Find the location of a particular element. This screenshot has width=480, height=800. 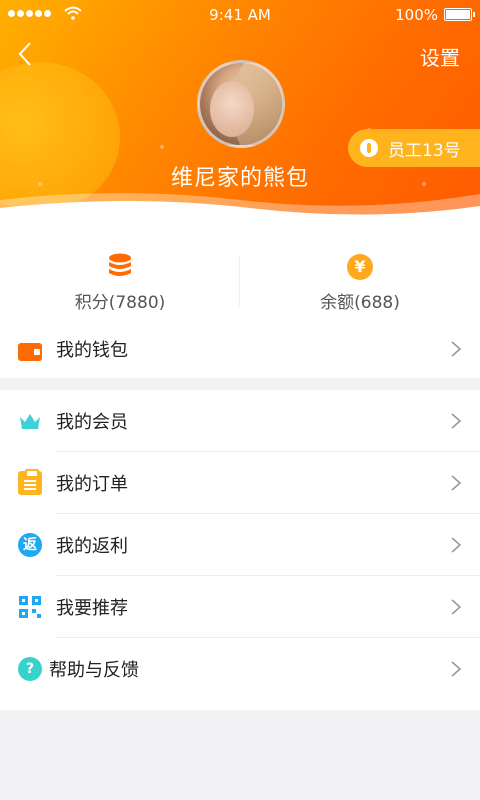

qrcode-icon is located at coordinates (30, 607).